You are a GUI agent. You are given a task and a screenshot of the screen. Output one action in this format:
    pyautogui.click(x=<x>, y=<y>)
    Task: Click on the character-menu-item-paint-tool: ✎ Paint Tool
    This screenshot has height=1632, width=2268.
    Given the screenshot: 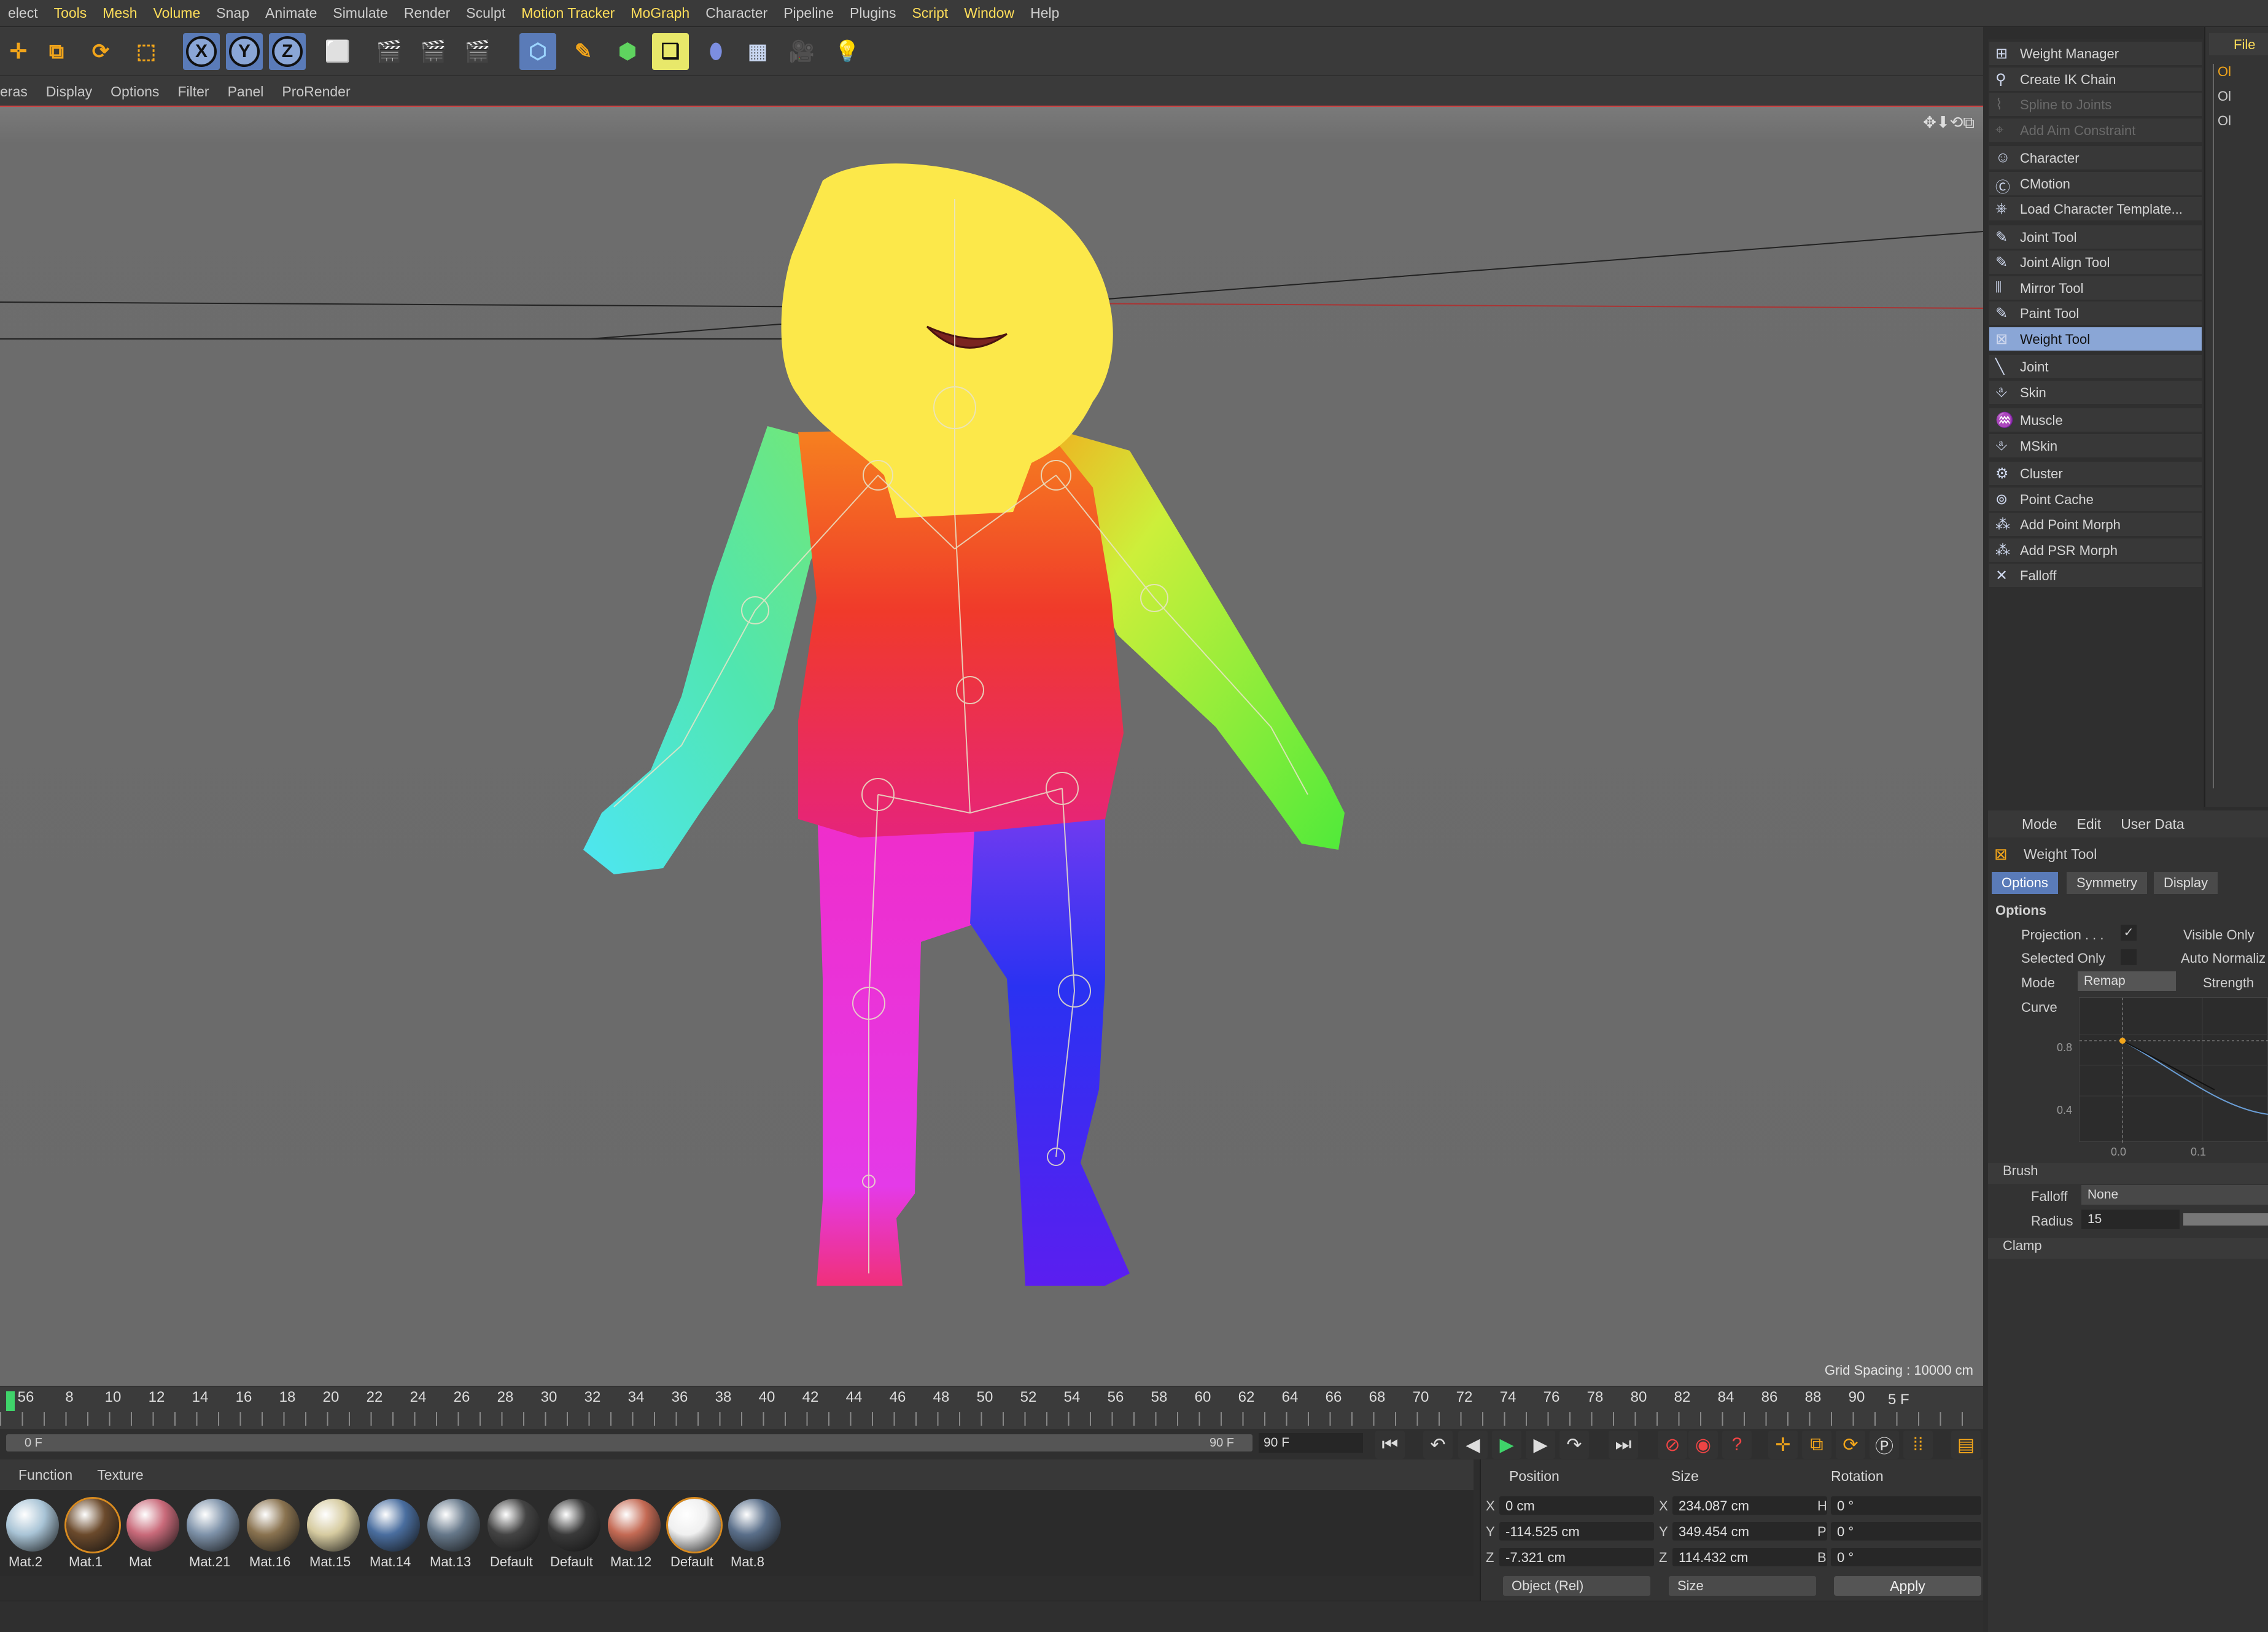 What is the action you would take?
    pyautogui.click(x=2095, y=313)
    